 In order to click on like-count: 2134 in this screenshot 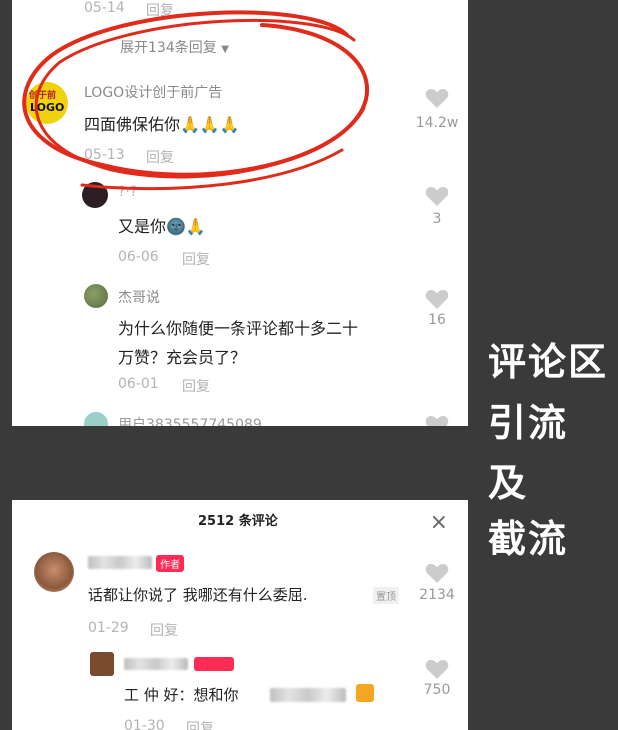, I will do `click(437, 595)`.